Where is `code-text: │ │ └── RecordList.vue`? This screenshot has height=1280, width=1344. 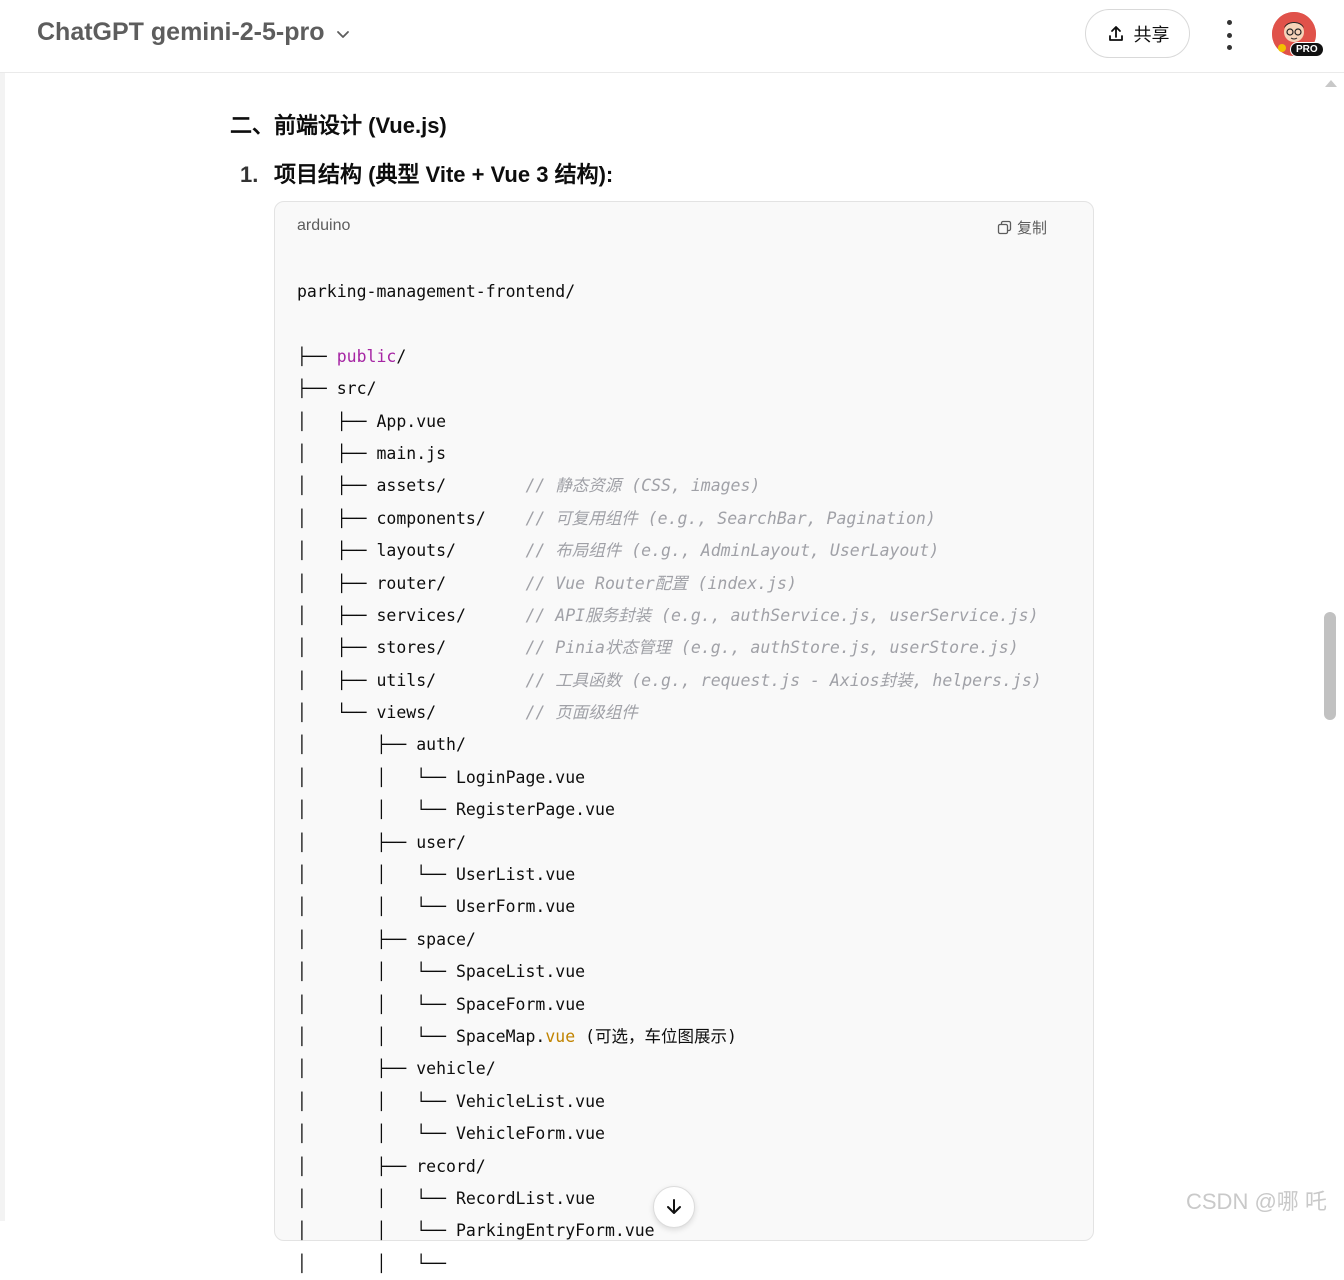
code-text: │ │ └── RecordList.vue is located at coordinates (446, 1198).